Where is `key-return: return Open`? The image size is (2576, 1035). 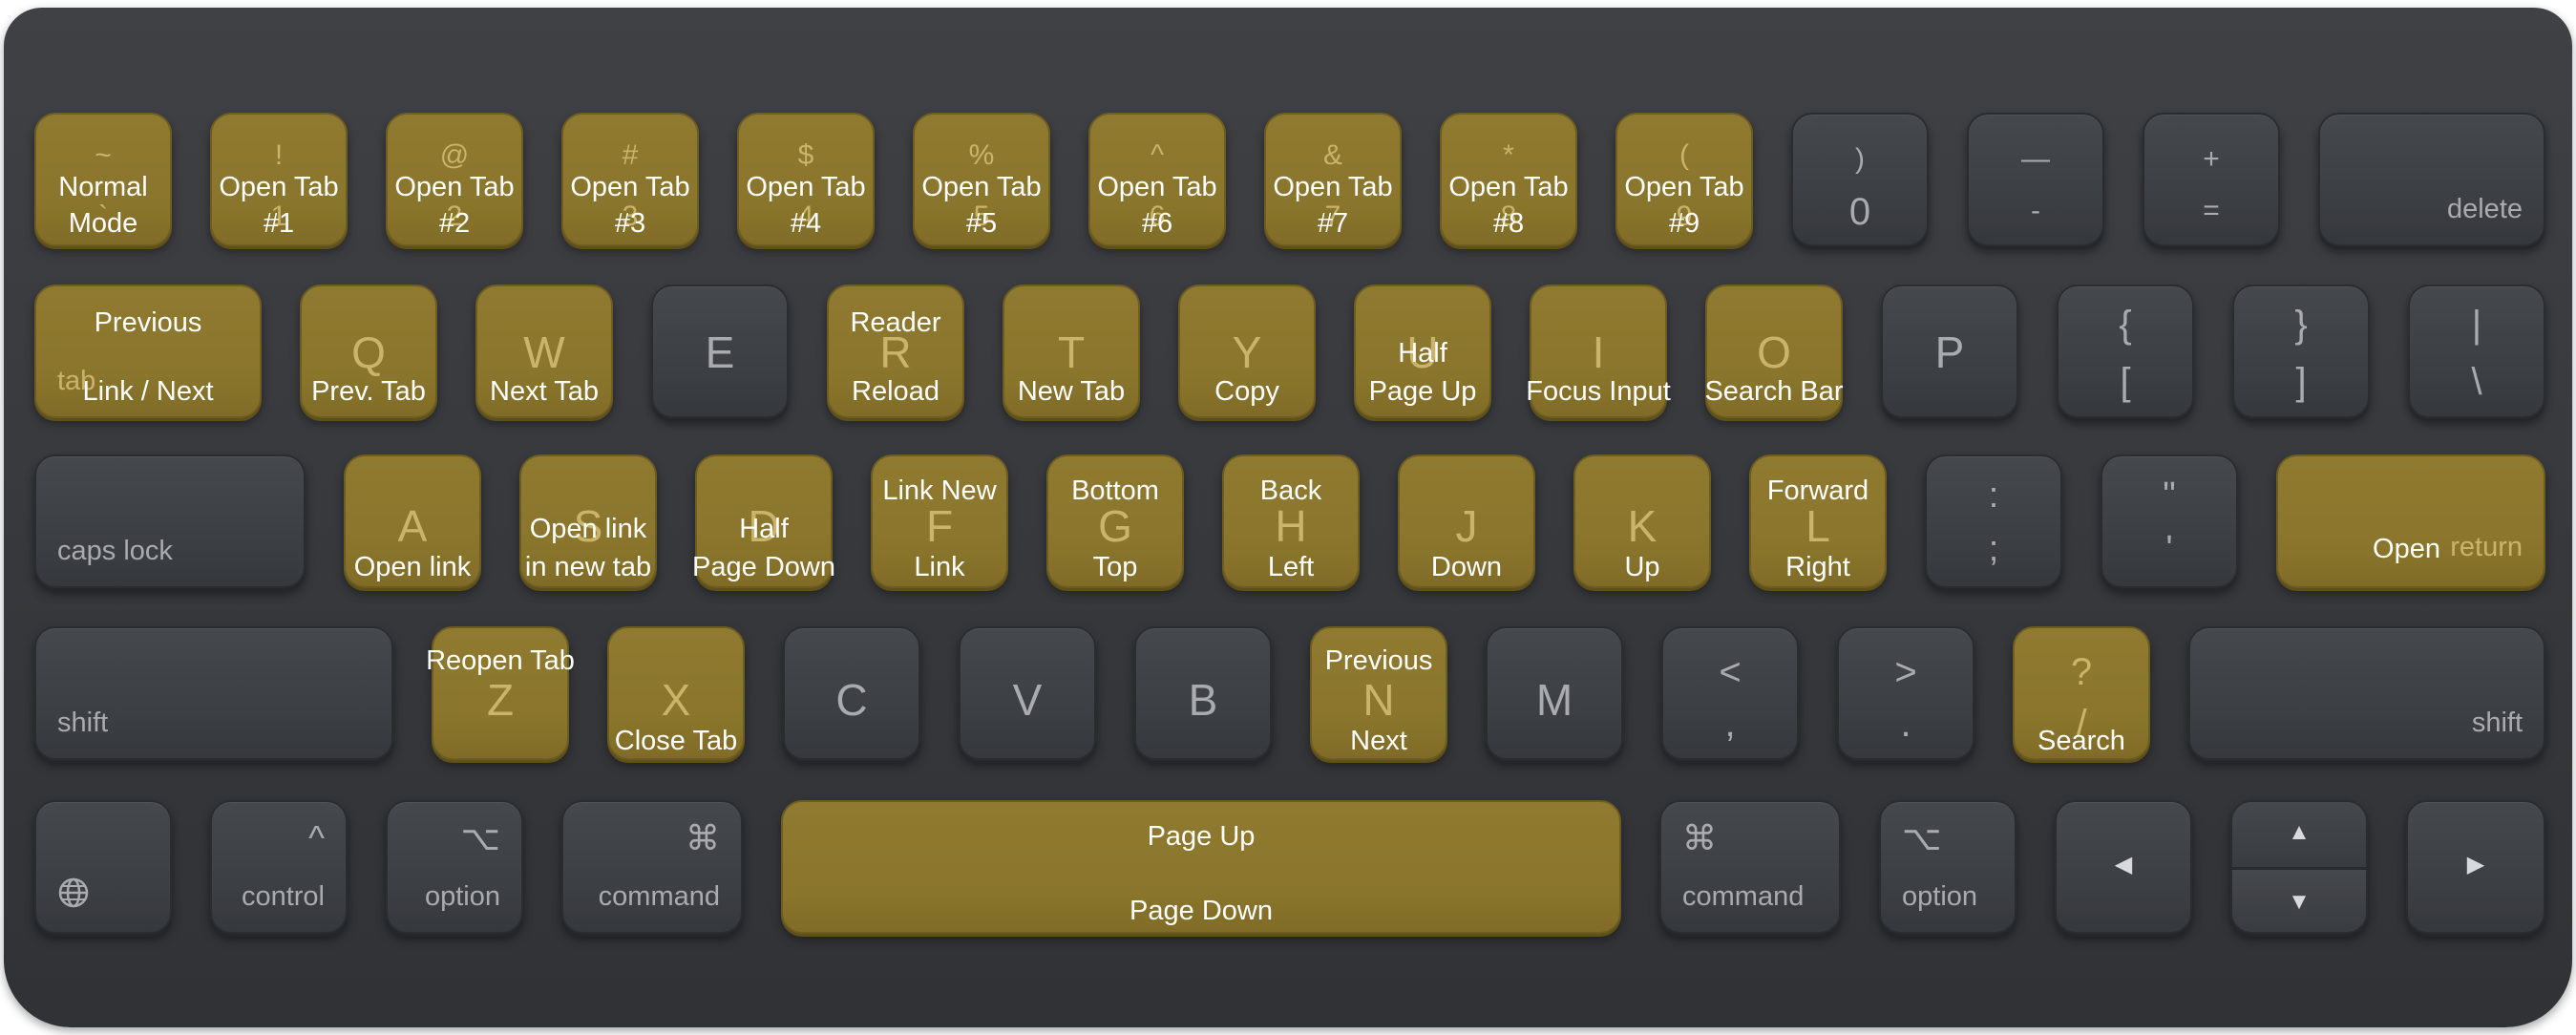 key-return: return Open is located at coordinates (2410, 521).